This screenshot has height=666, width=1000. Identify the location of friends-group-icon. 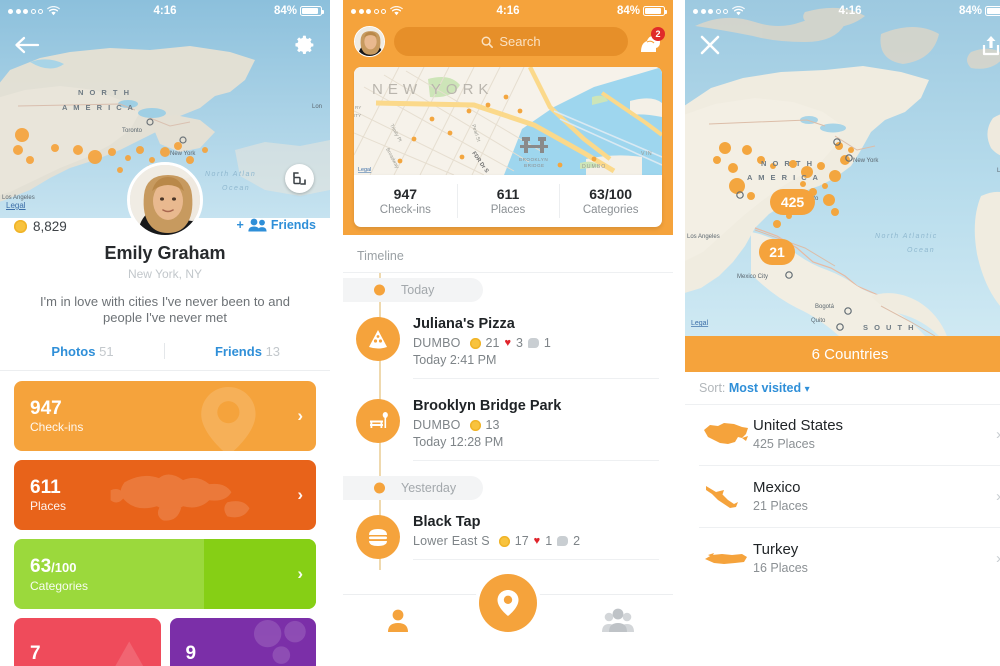
(618, 620).